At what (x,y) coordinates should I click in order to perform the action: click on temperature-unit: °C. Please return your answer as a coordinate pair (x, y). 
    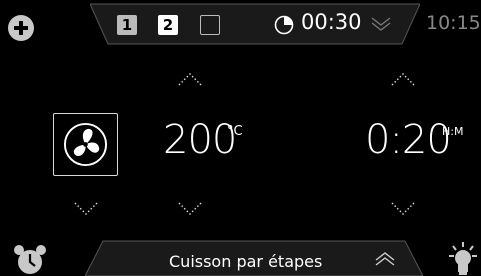
    Looking at the image, I should click on (235, 131).